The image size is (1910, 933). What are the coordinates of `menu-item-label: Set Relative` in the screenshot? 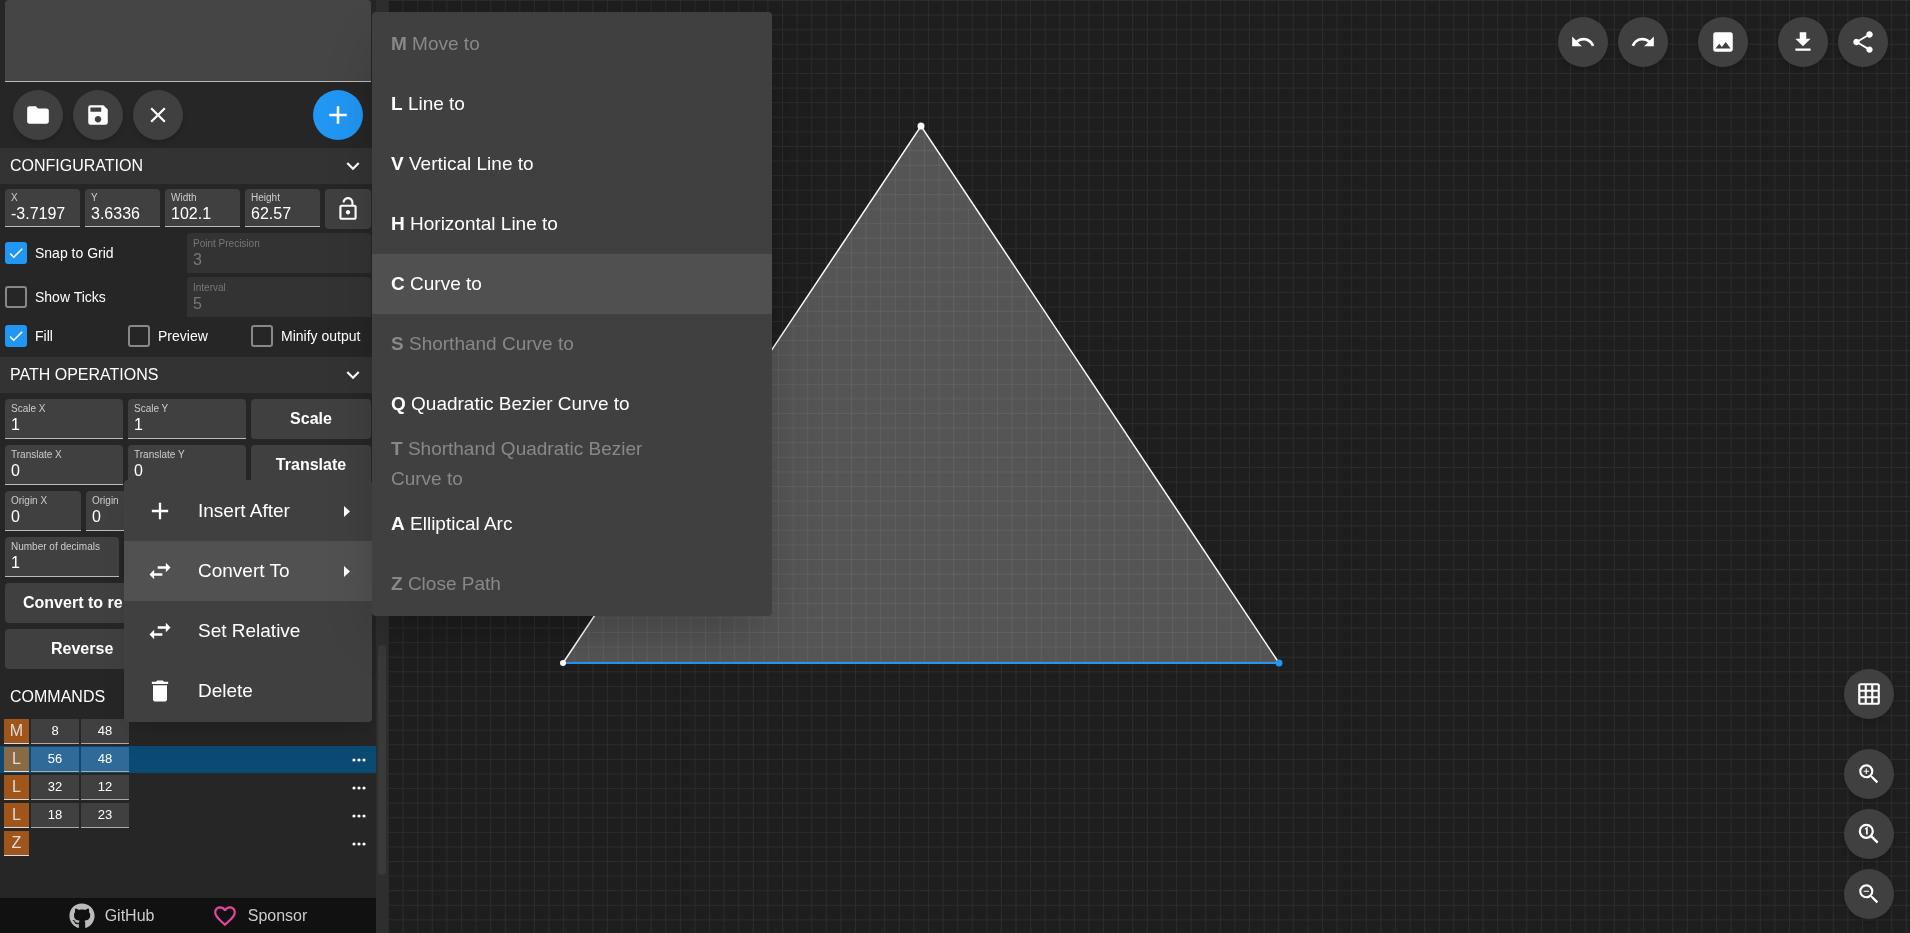 It's located at (249, 630).